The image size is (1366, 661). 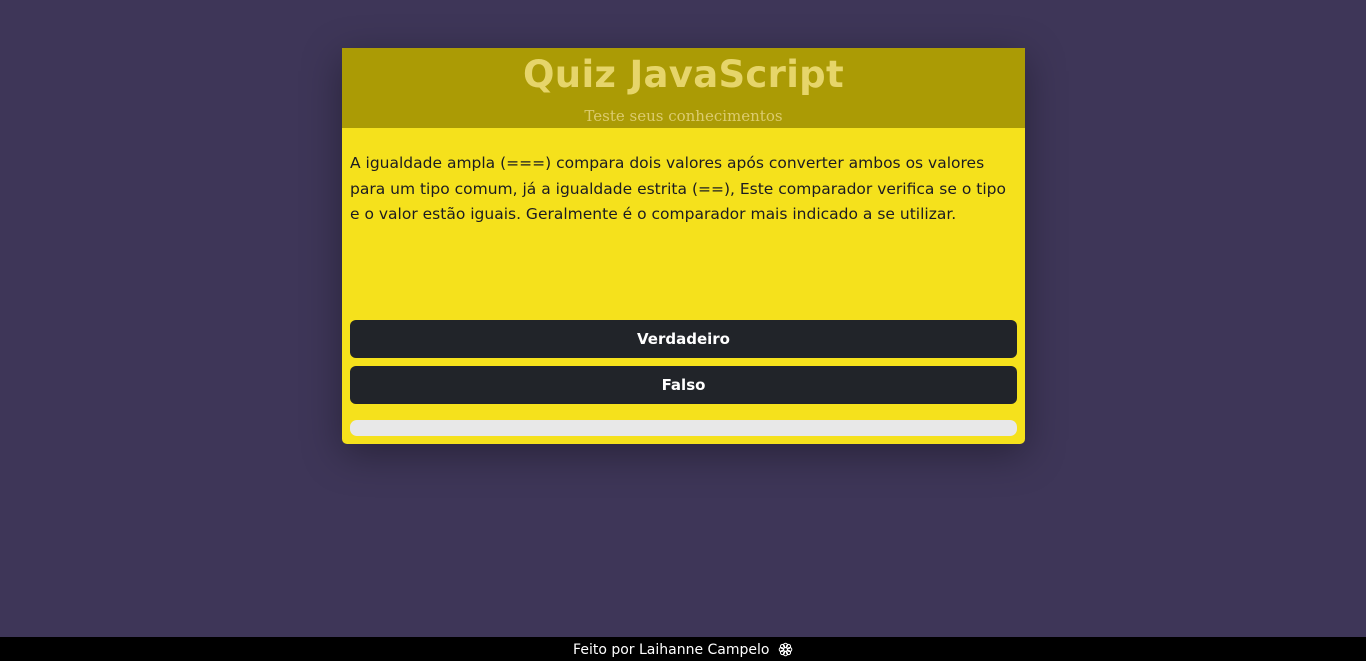 What do you see at coordinates (683, 385) in the screenshot?
I see `answer-false-button: Falso` at bounding box center [683, 385].